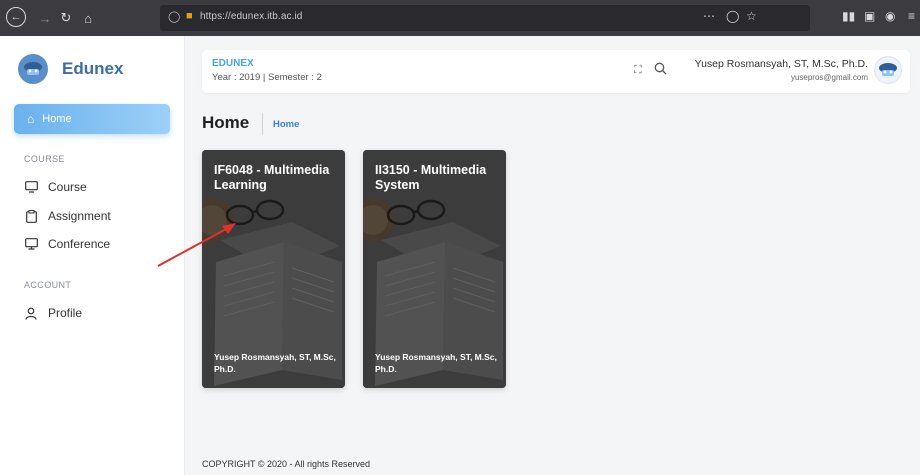 The height and width of the screenshot is (475, 920). What do you see at coordinates (57, 119) in the screenshot?
I see `sidebar-item-label: Home` at bounding box center [57, 119].